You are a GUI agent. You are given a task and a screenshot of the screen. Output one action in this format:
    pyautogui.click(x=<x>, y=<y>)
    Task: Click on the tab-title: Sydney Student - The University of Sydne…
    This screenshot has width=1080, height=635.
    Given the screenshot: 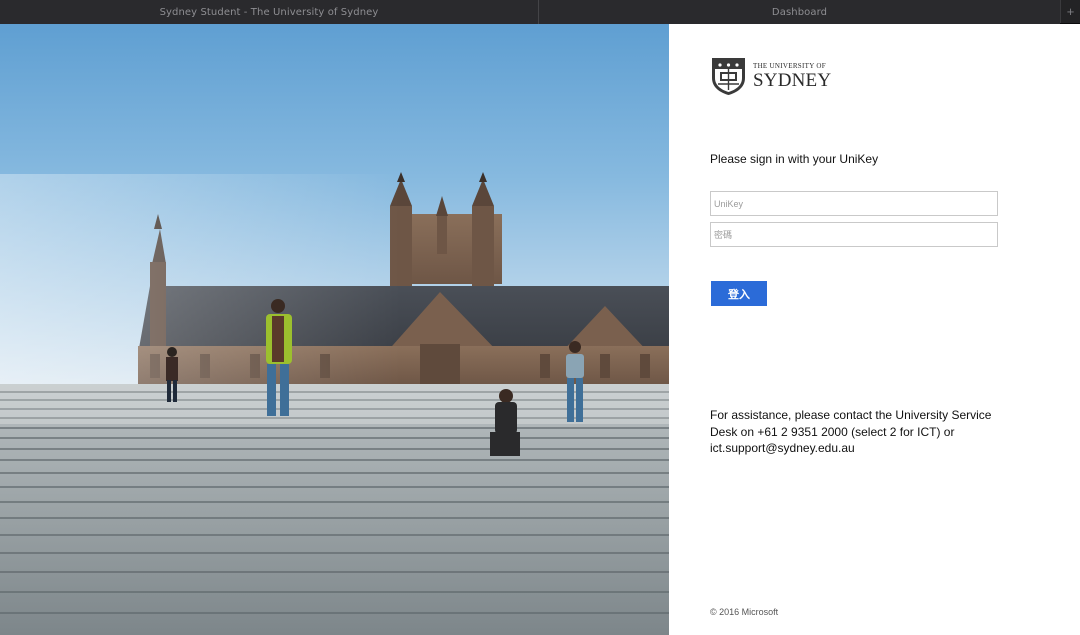 What is the action you would take?
    pyautogui.click(x=269, y=12)
    